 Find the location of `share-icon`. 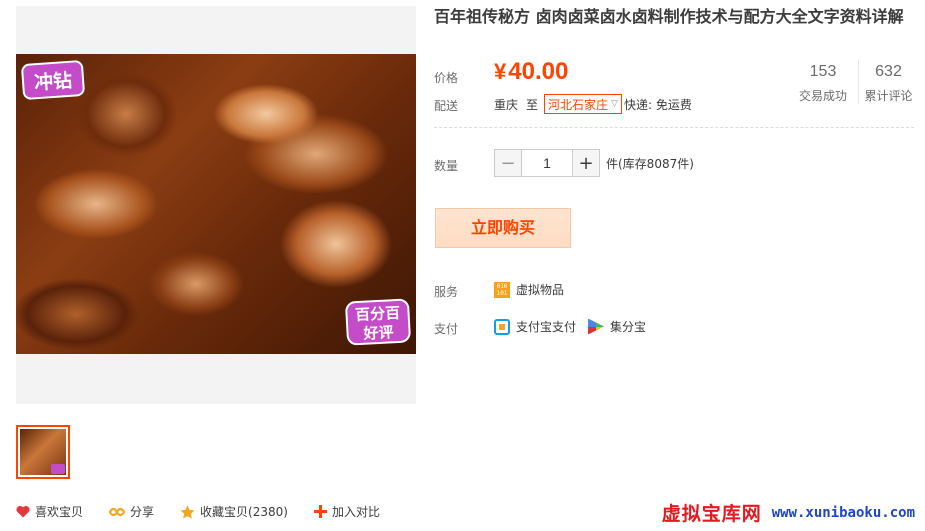

share-icon is located at coordinates (117, 511).